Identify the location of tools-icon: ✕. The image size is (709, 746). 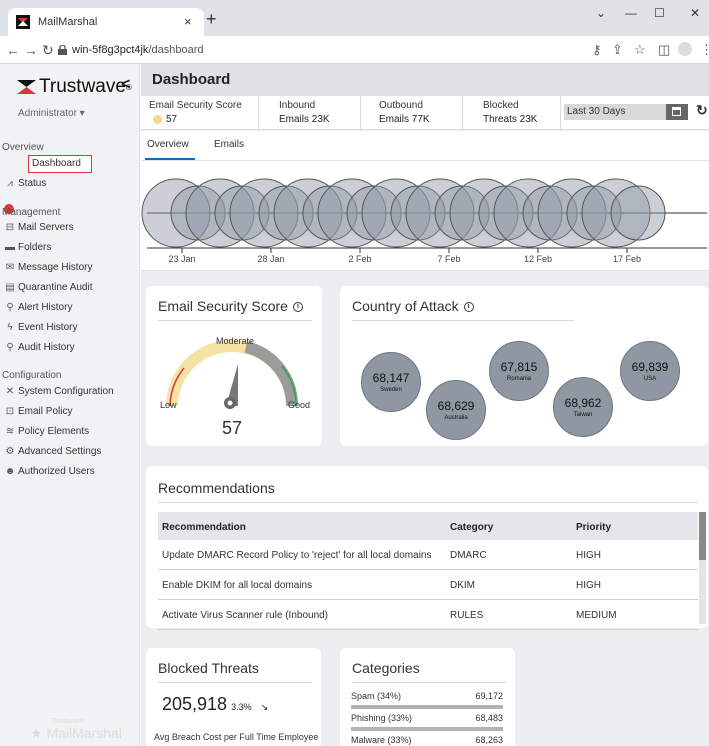
(10, 391).